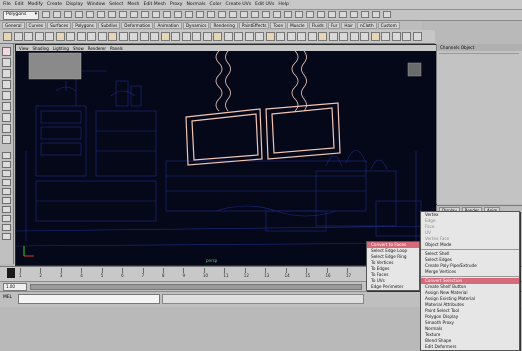 Image resolution: width=522 pixels, height=351 pixels. Describe the element at coordinates (6, 227) in the screenshot. I see `layout-script-icon` at that location.